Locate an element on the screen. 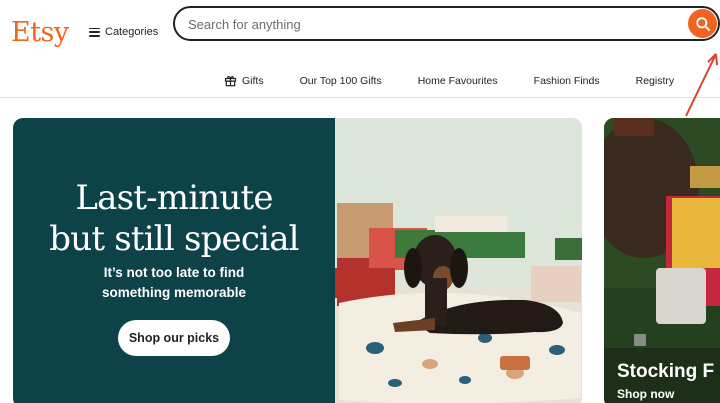 The width and height of the screenshot is (720, 403). nav-item-registry: Registry is located at coordinates (655, 80).